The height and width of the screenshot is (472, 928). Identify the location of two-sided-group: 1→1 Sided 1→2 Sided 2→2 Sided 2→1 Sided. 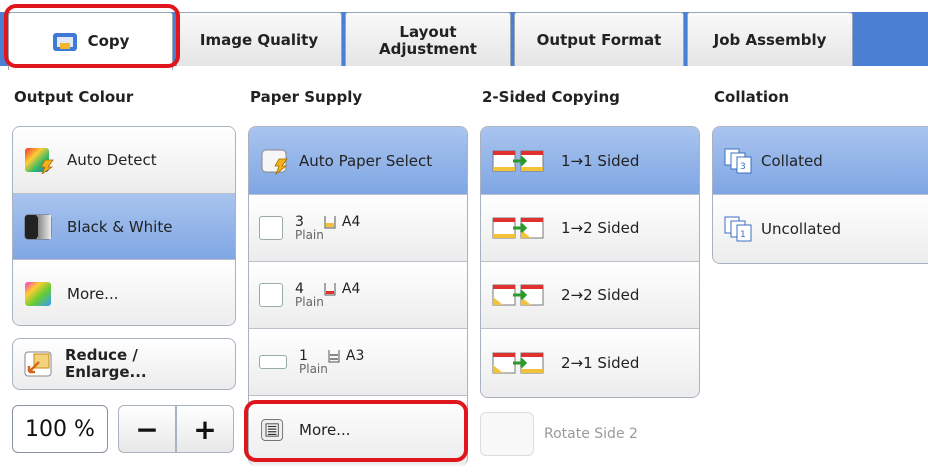
(590, 262).